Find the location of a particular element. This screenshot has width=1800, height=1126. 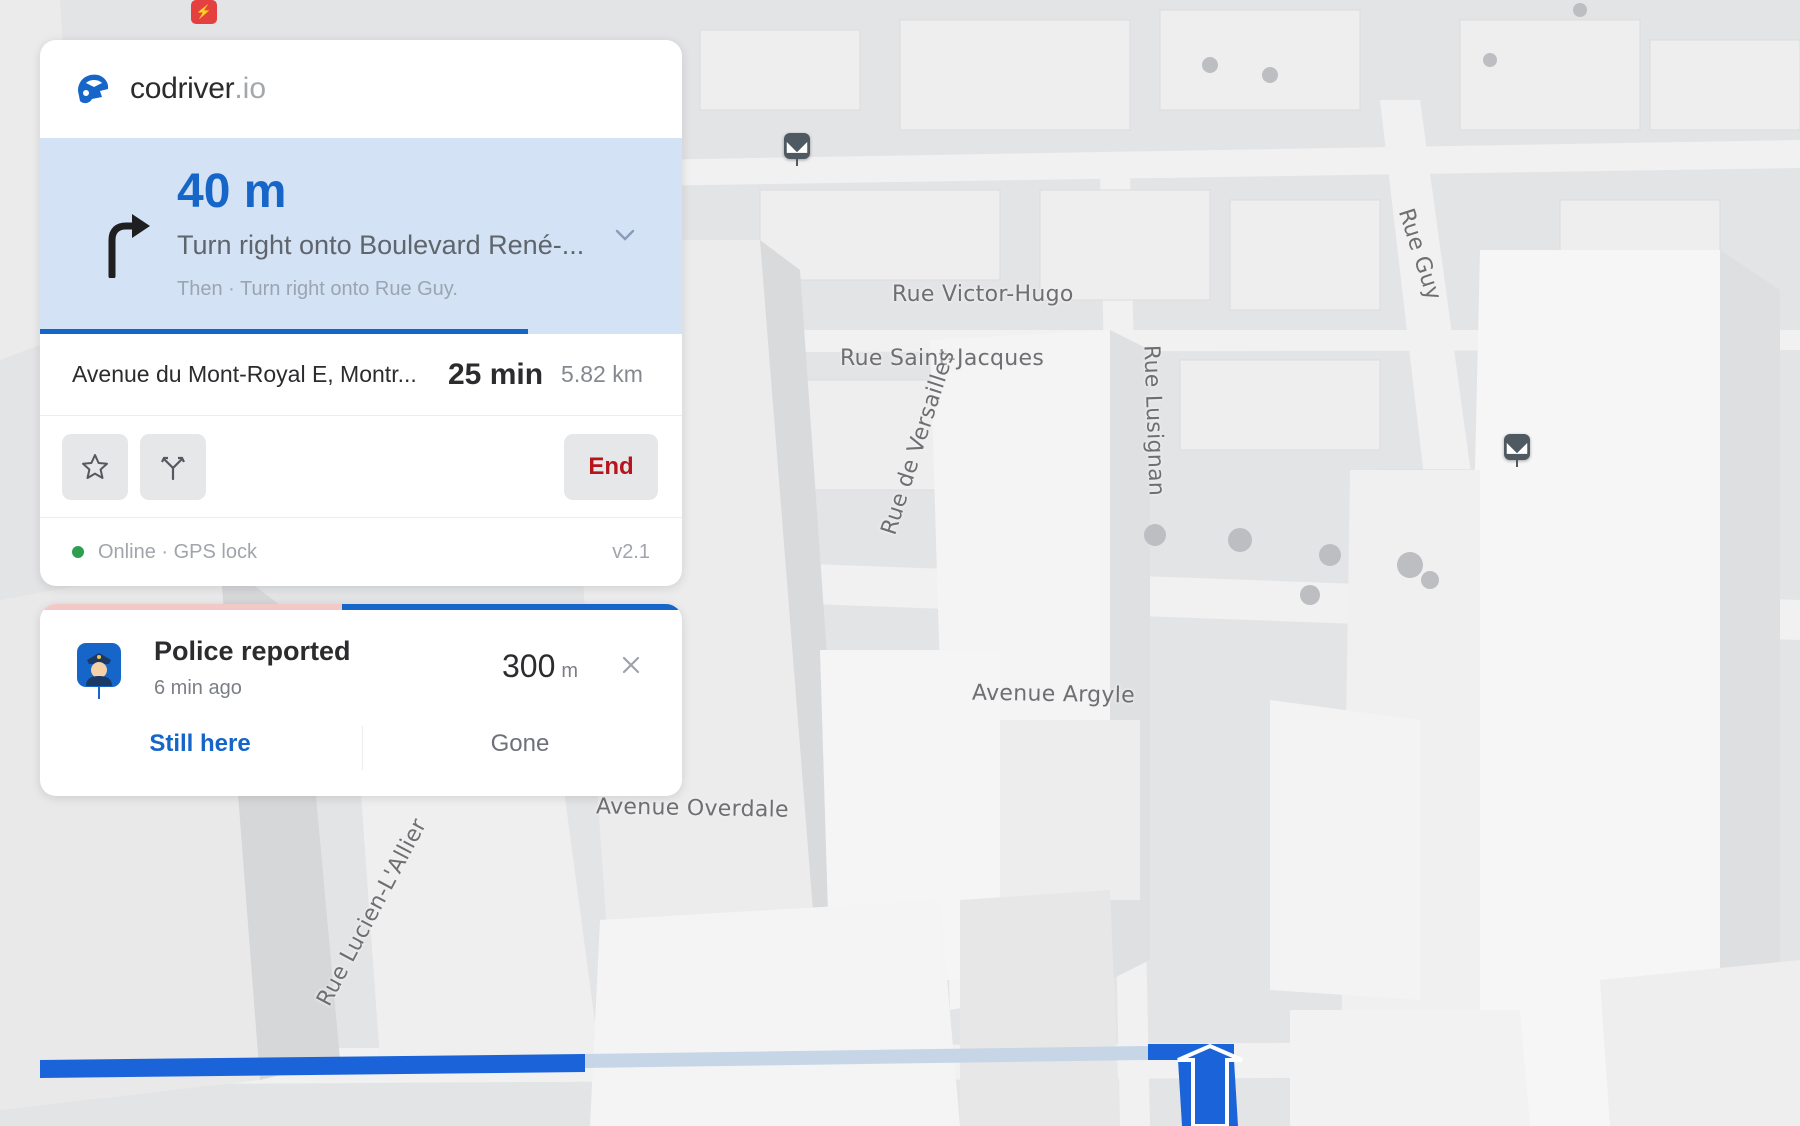

chevron-down-icon is located at coordinates (625, 235).